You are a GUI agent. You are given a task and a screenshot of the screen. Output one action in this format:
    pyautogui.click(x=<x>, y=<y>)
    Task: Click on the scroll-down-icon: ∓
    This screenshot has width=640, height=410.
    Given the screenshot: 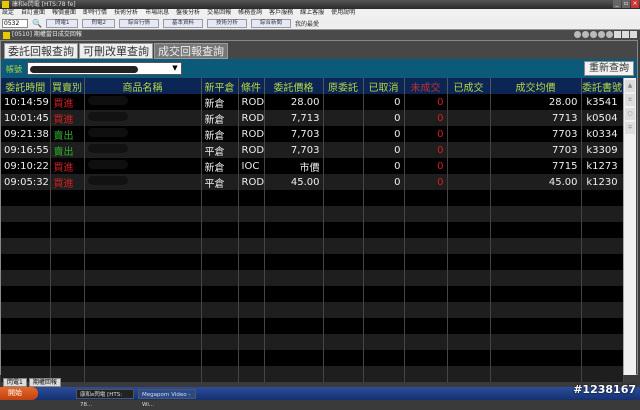 What is the action you would take?
    pyautogui.click(x=630, y=128)
    